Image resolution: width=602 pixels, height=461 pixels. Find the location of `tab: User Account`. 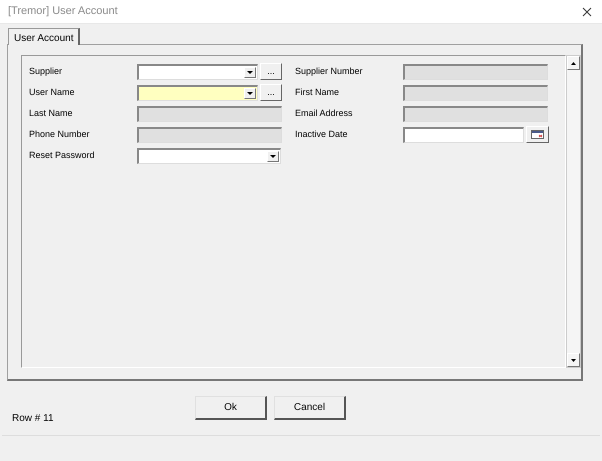

tab: User Account is located at coordinates (44, 36).